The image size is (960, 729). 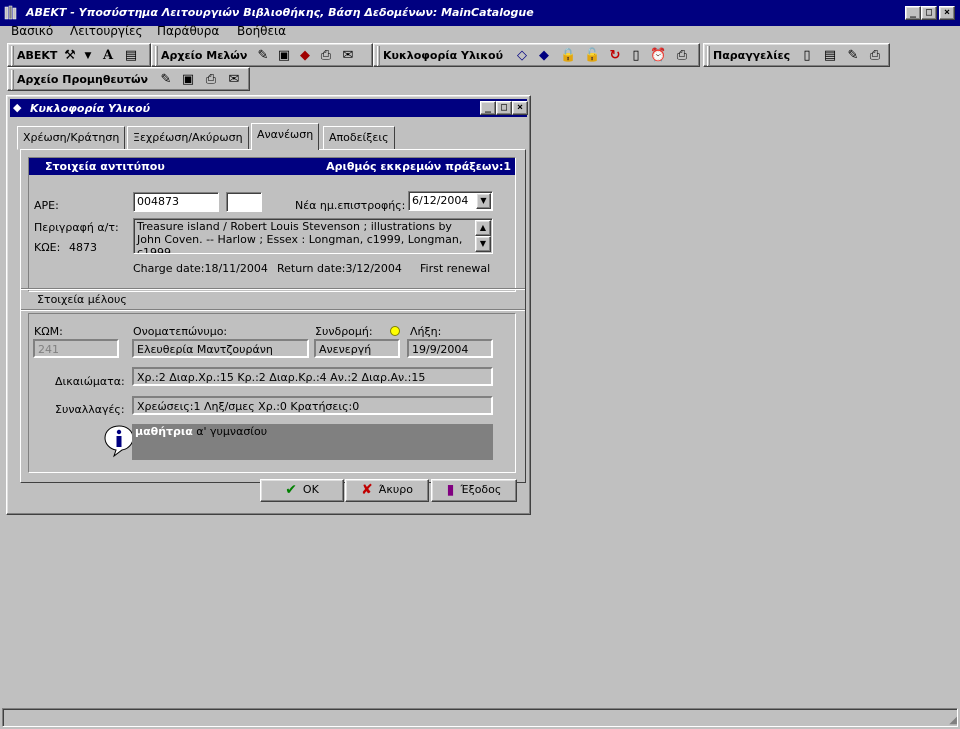 What do you see at coordinates (480, 717) in the screenshot?
I see `status-bar: ◢` at bounding box center [480, 717].